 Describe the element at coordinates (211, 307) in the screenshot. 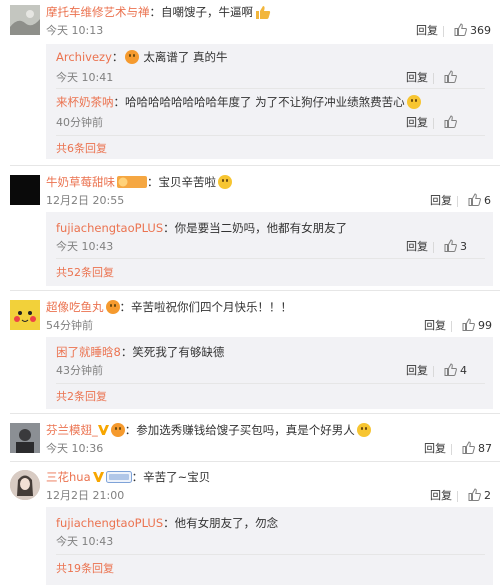

I see `comment-text: 辛苦啦祝你们四个月快乐！！！` at that location.